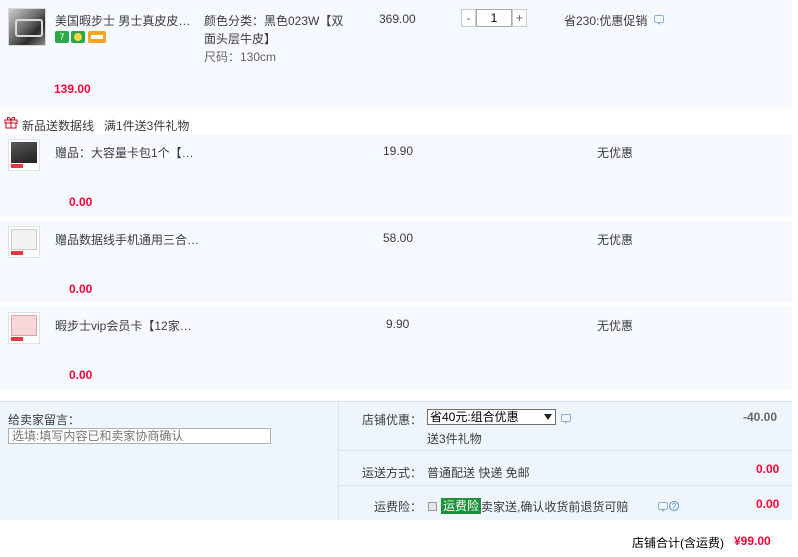  I want to click on insurance-label: 运费险：, so click(398, 507).